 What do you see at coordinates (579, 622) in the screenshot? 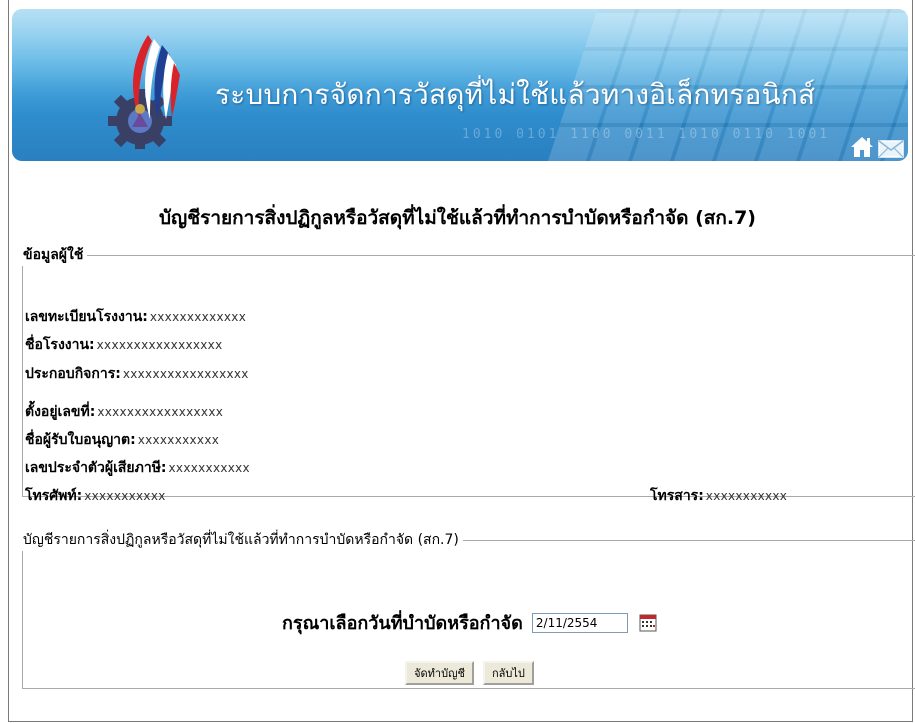
I see `disposal-date-input` at bounding box center [579, 622].